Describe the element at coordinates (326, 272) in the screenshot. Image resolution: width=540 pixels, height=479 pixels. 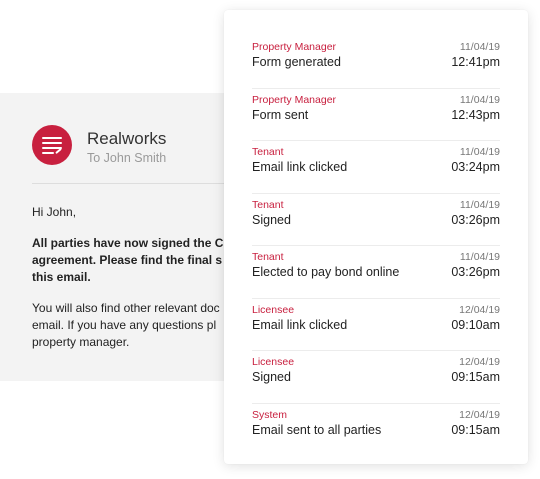
I see `activity-action: Elected to pay bond online` at that location.